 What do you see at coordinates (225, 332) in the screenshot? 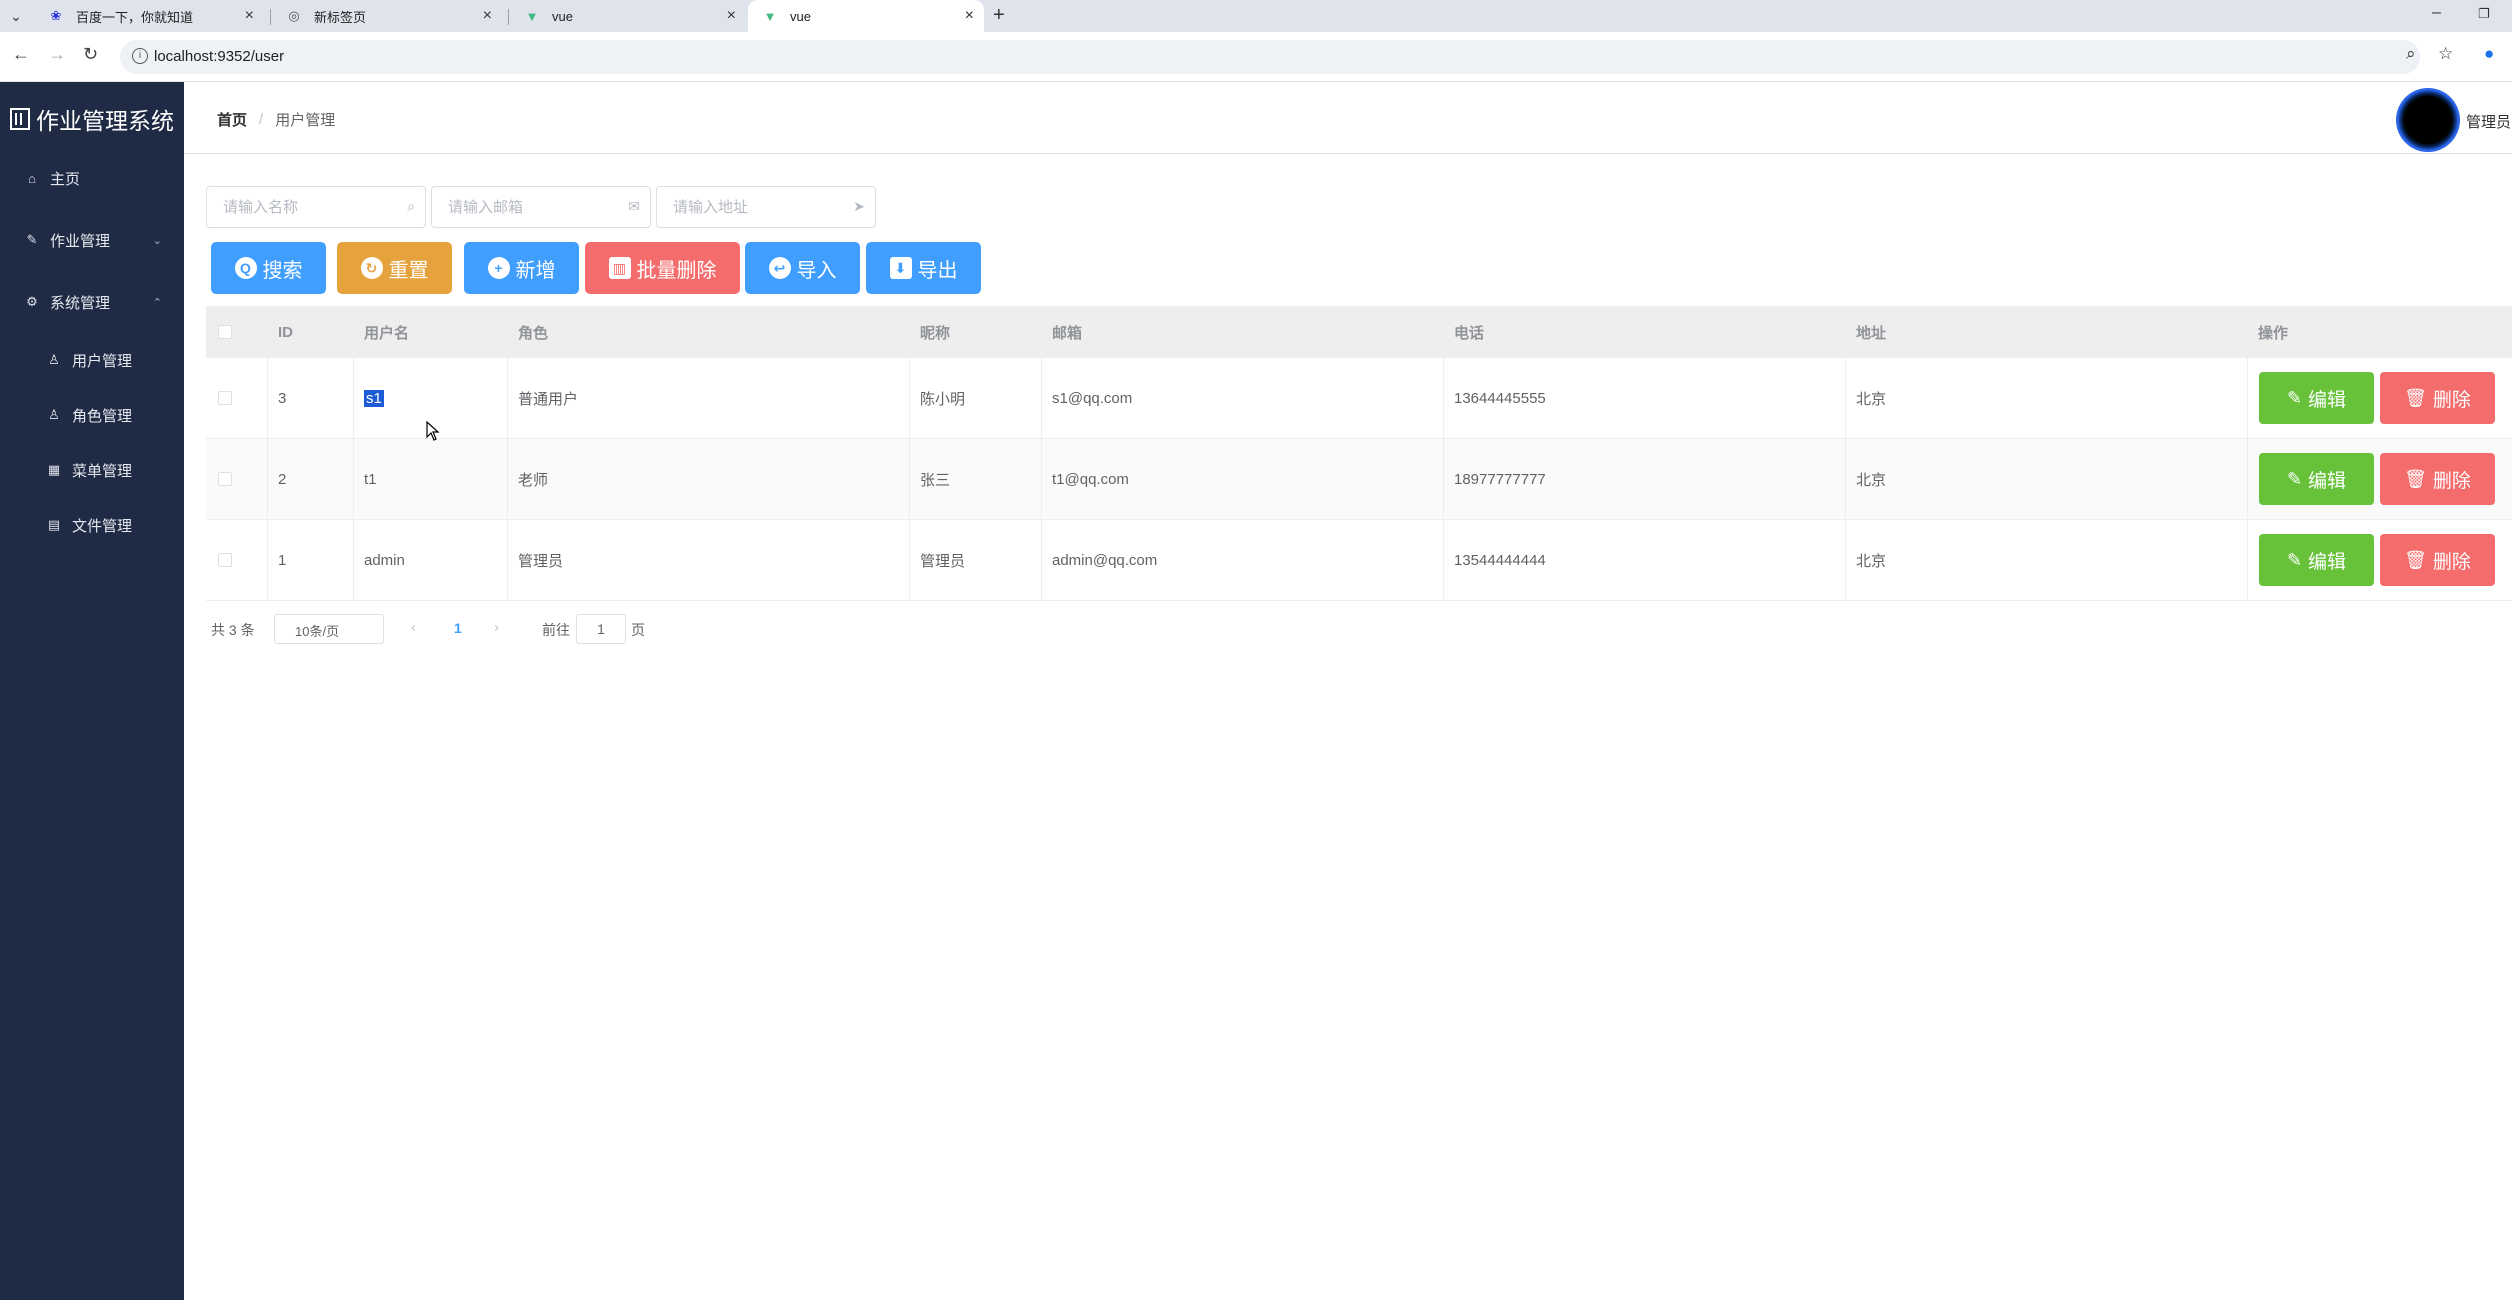
I see `select-all-checkbox` at bounding box center [225, 332].